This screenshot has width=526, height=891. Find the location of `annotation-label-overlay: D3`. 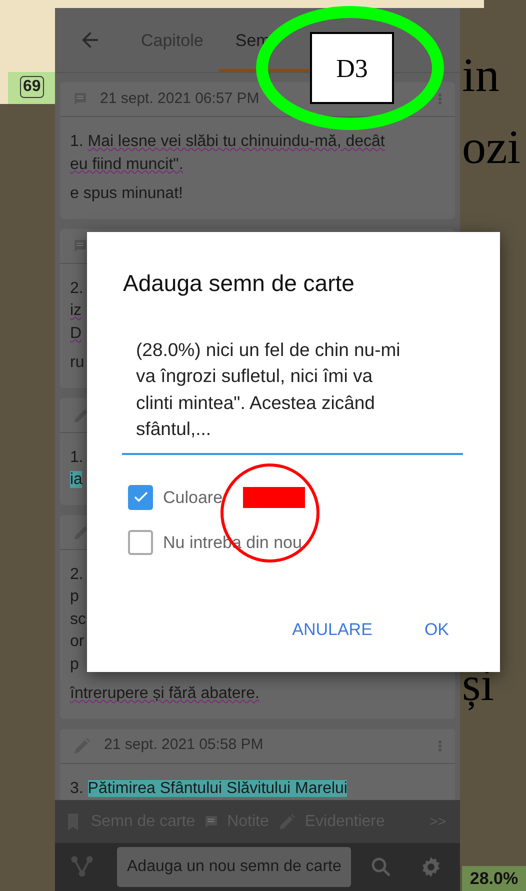

annotation-label-overlay: D3 is located at coordinates (352, 68).